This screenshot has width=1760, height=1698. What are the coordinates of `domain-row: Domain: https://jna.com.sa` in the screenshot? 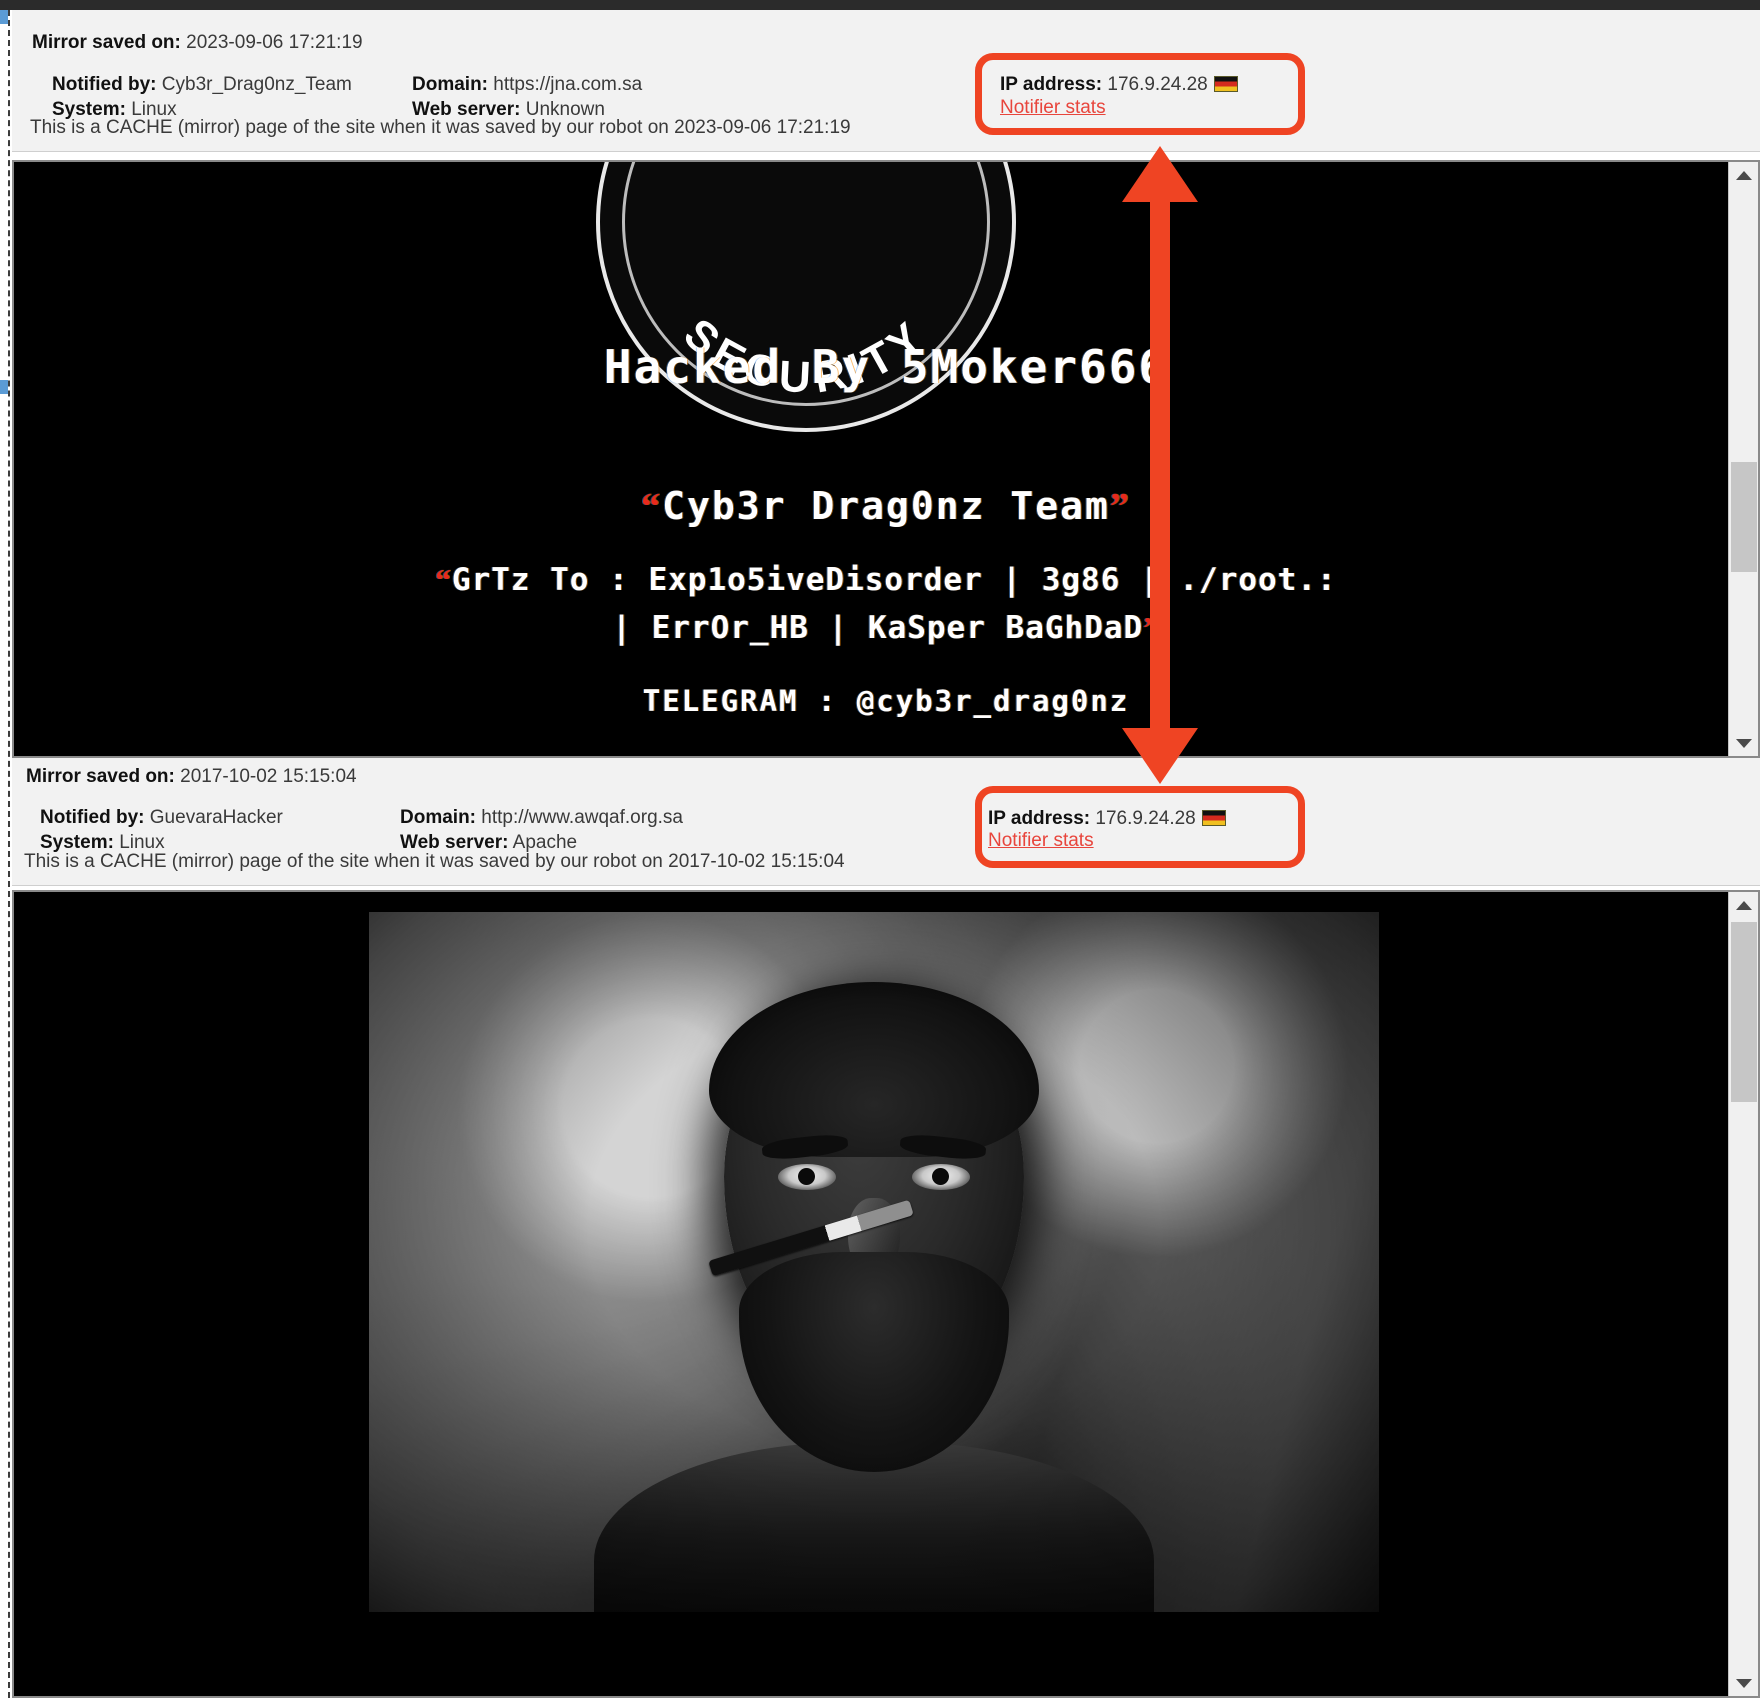 It's located at (527, 84).